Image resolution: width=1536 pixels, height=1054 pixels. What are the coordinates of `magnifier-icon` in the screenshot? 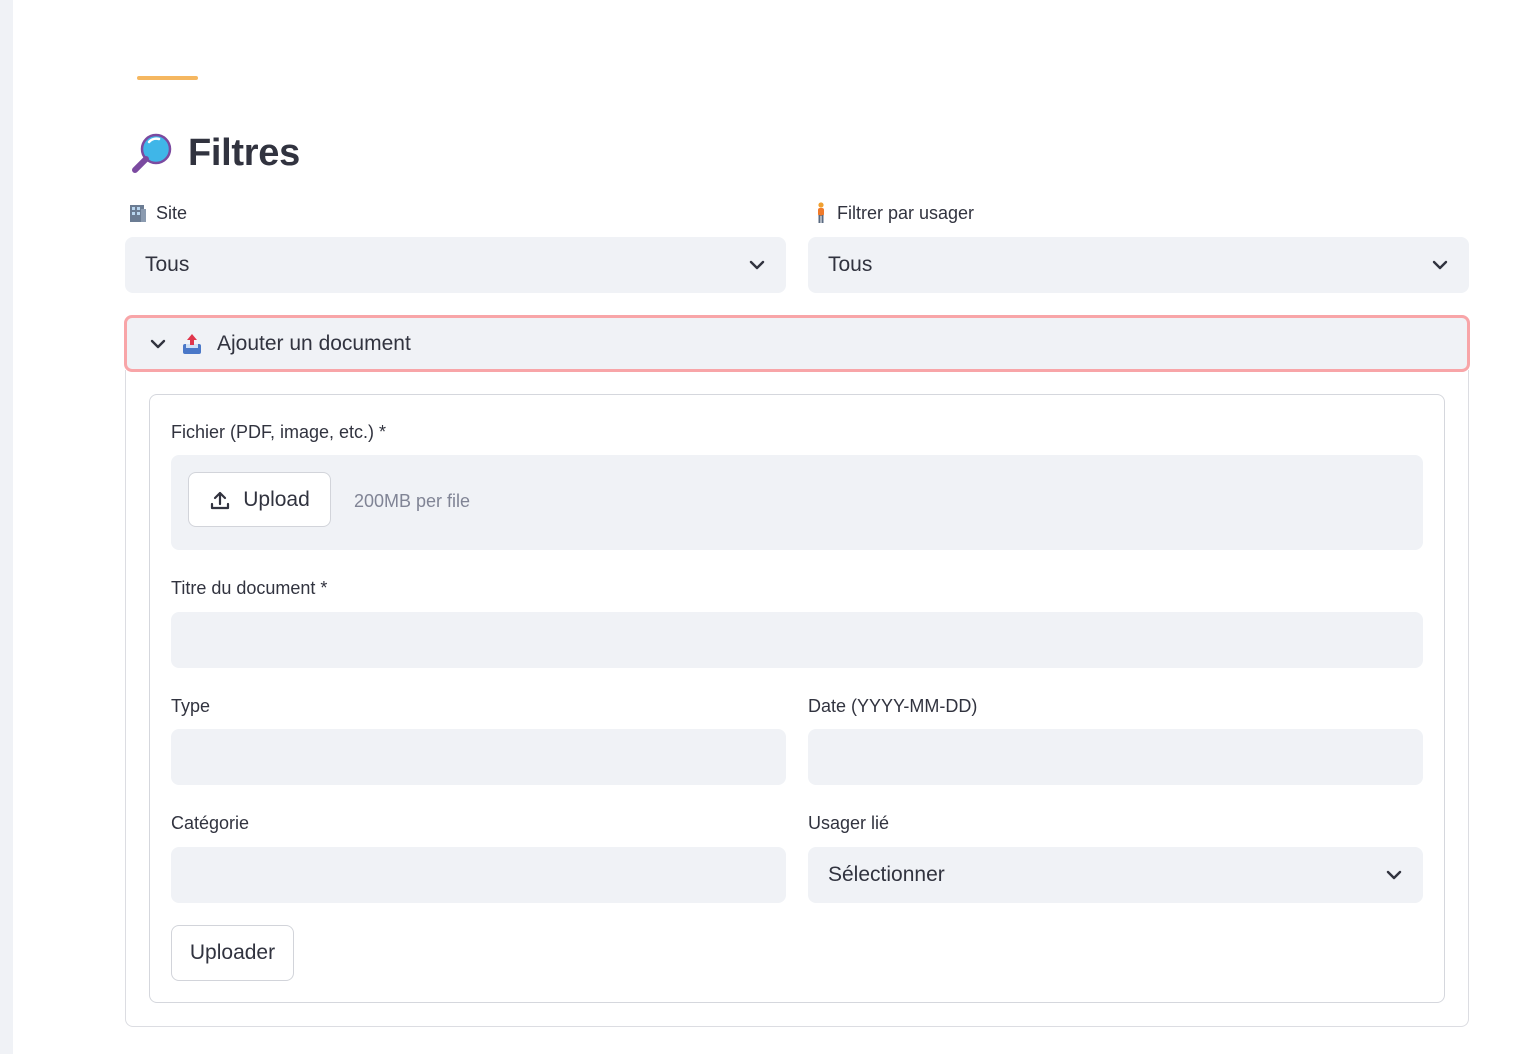 It's located at (152, 153).